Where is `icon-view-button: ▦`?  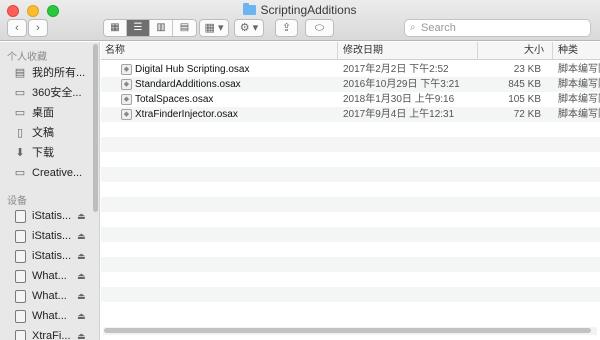
icon-view-button: ▦ is located at coordinates (115, 28).